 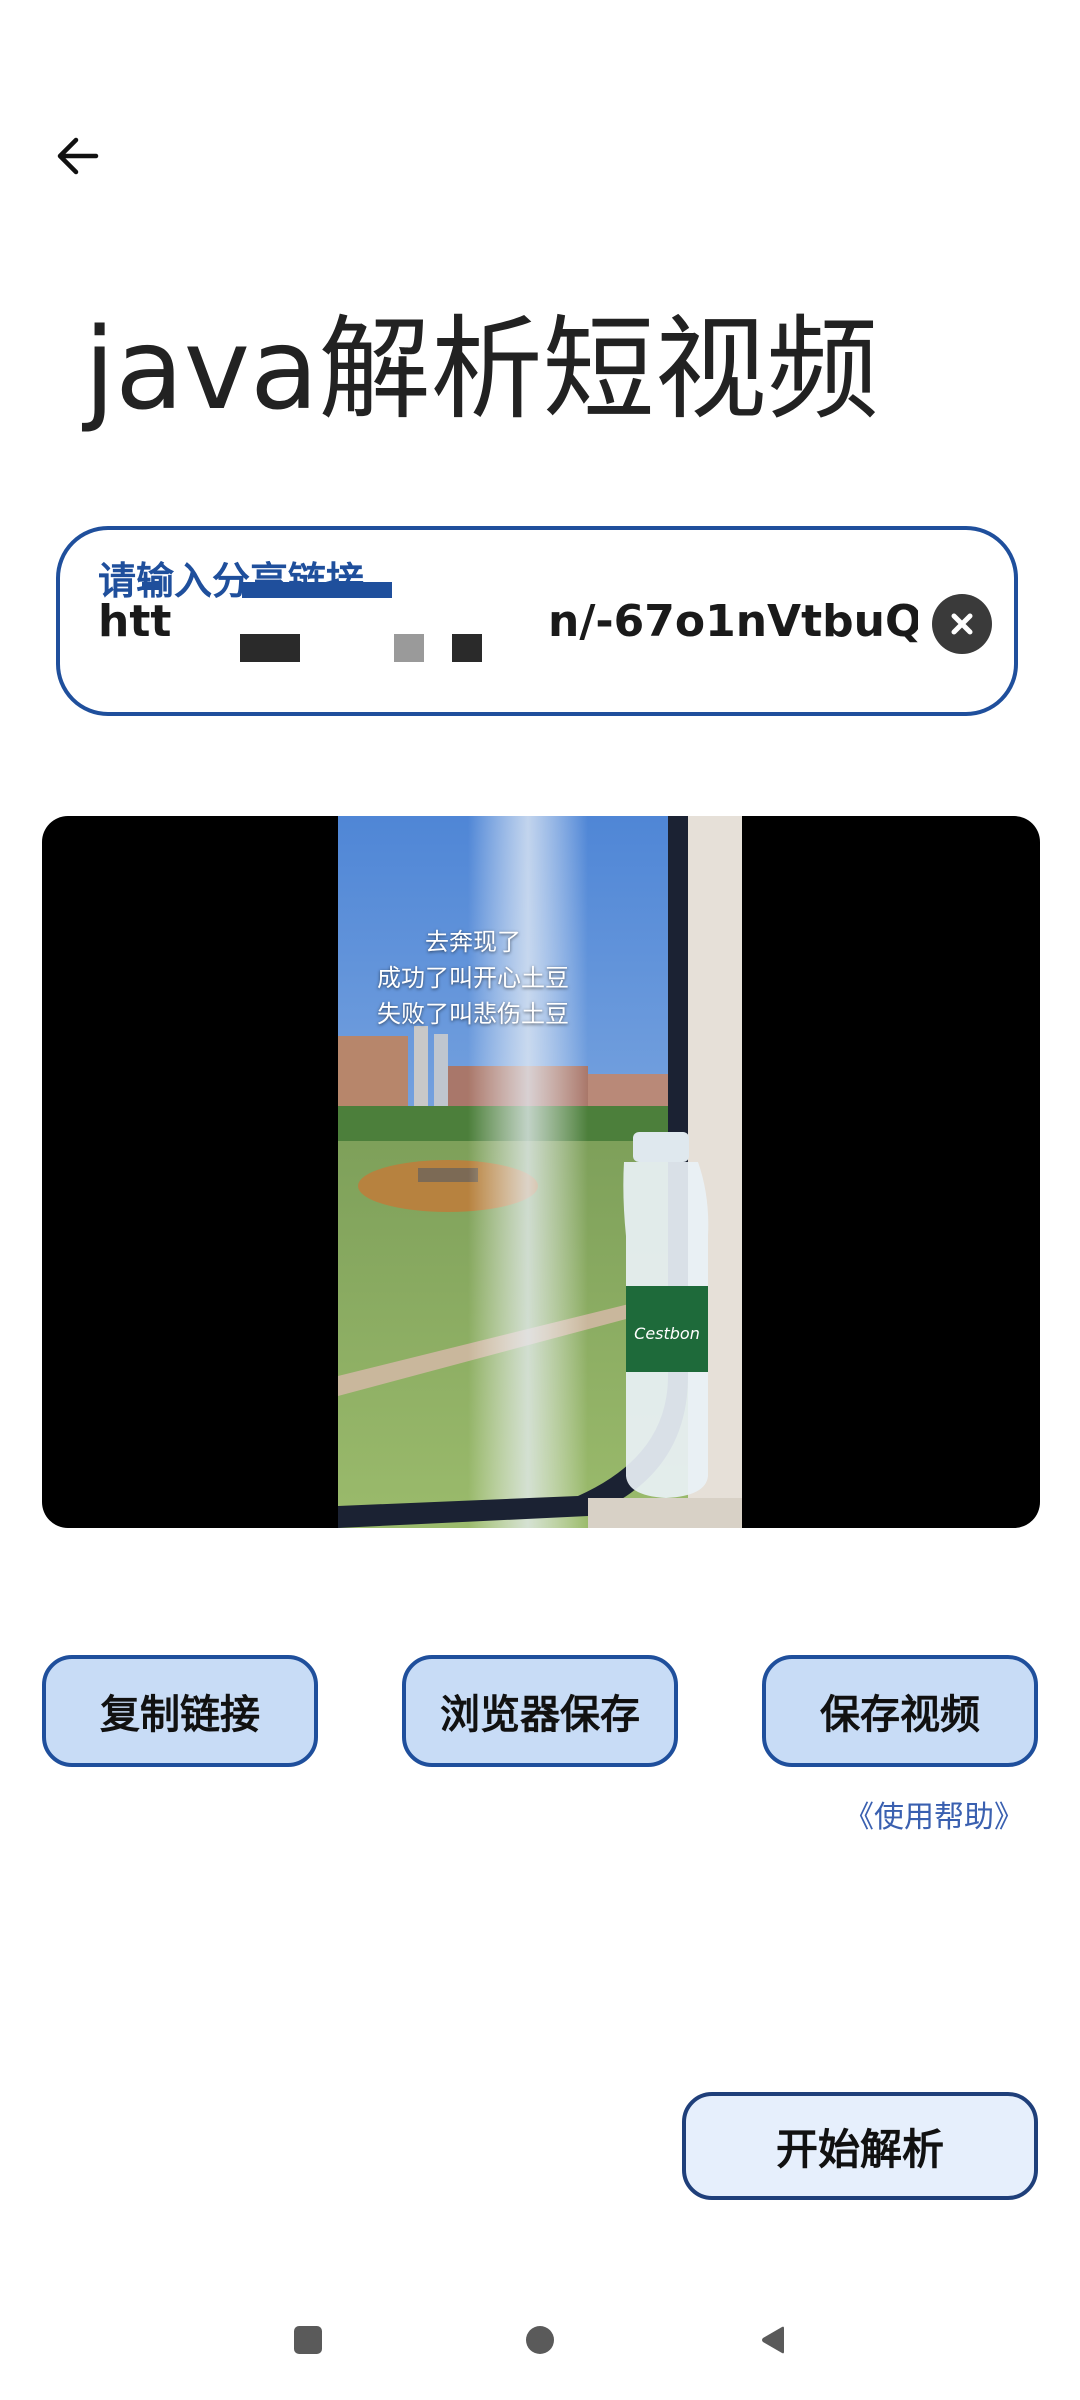 I want to click on arrow-left-icon, so click(x=78, y=156).